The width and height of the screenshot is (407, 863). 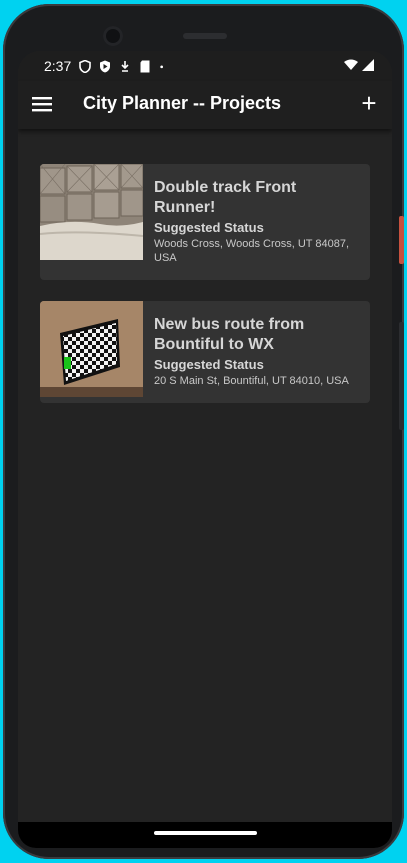 I want to click on checkerboard-tv-photo, so click(x=91, y=349).